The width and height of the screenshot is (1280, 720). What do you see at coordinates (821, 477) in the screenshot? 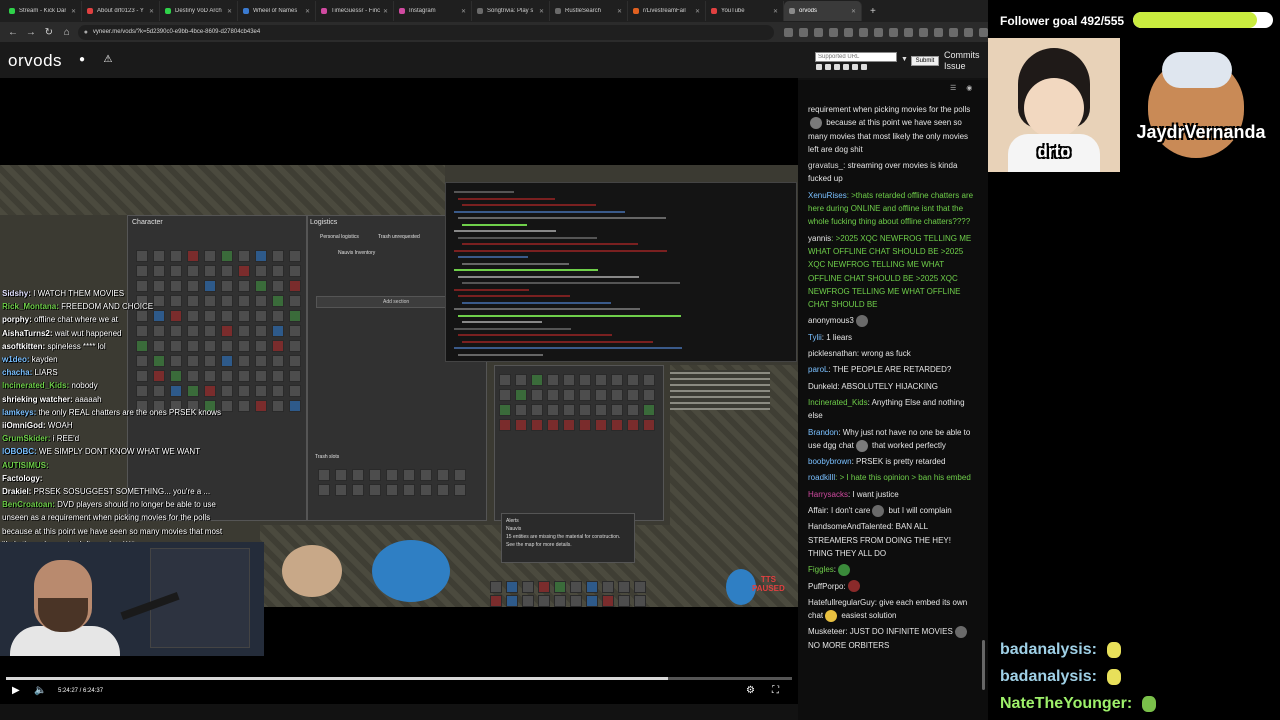
I see `chat-username: roadkilll` at bounding box center [821, 477].